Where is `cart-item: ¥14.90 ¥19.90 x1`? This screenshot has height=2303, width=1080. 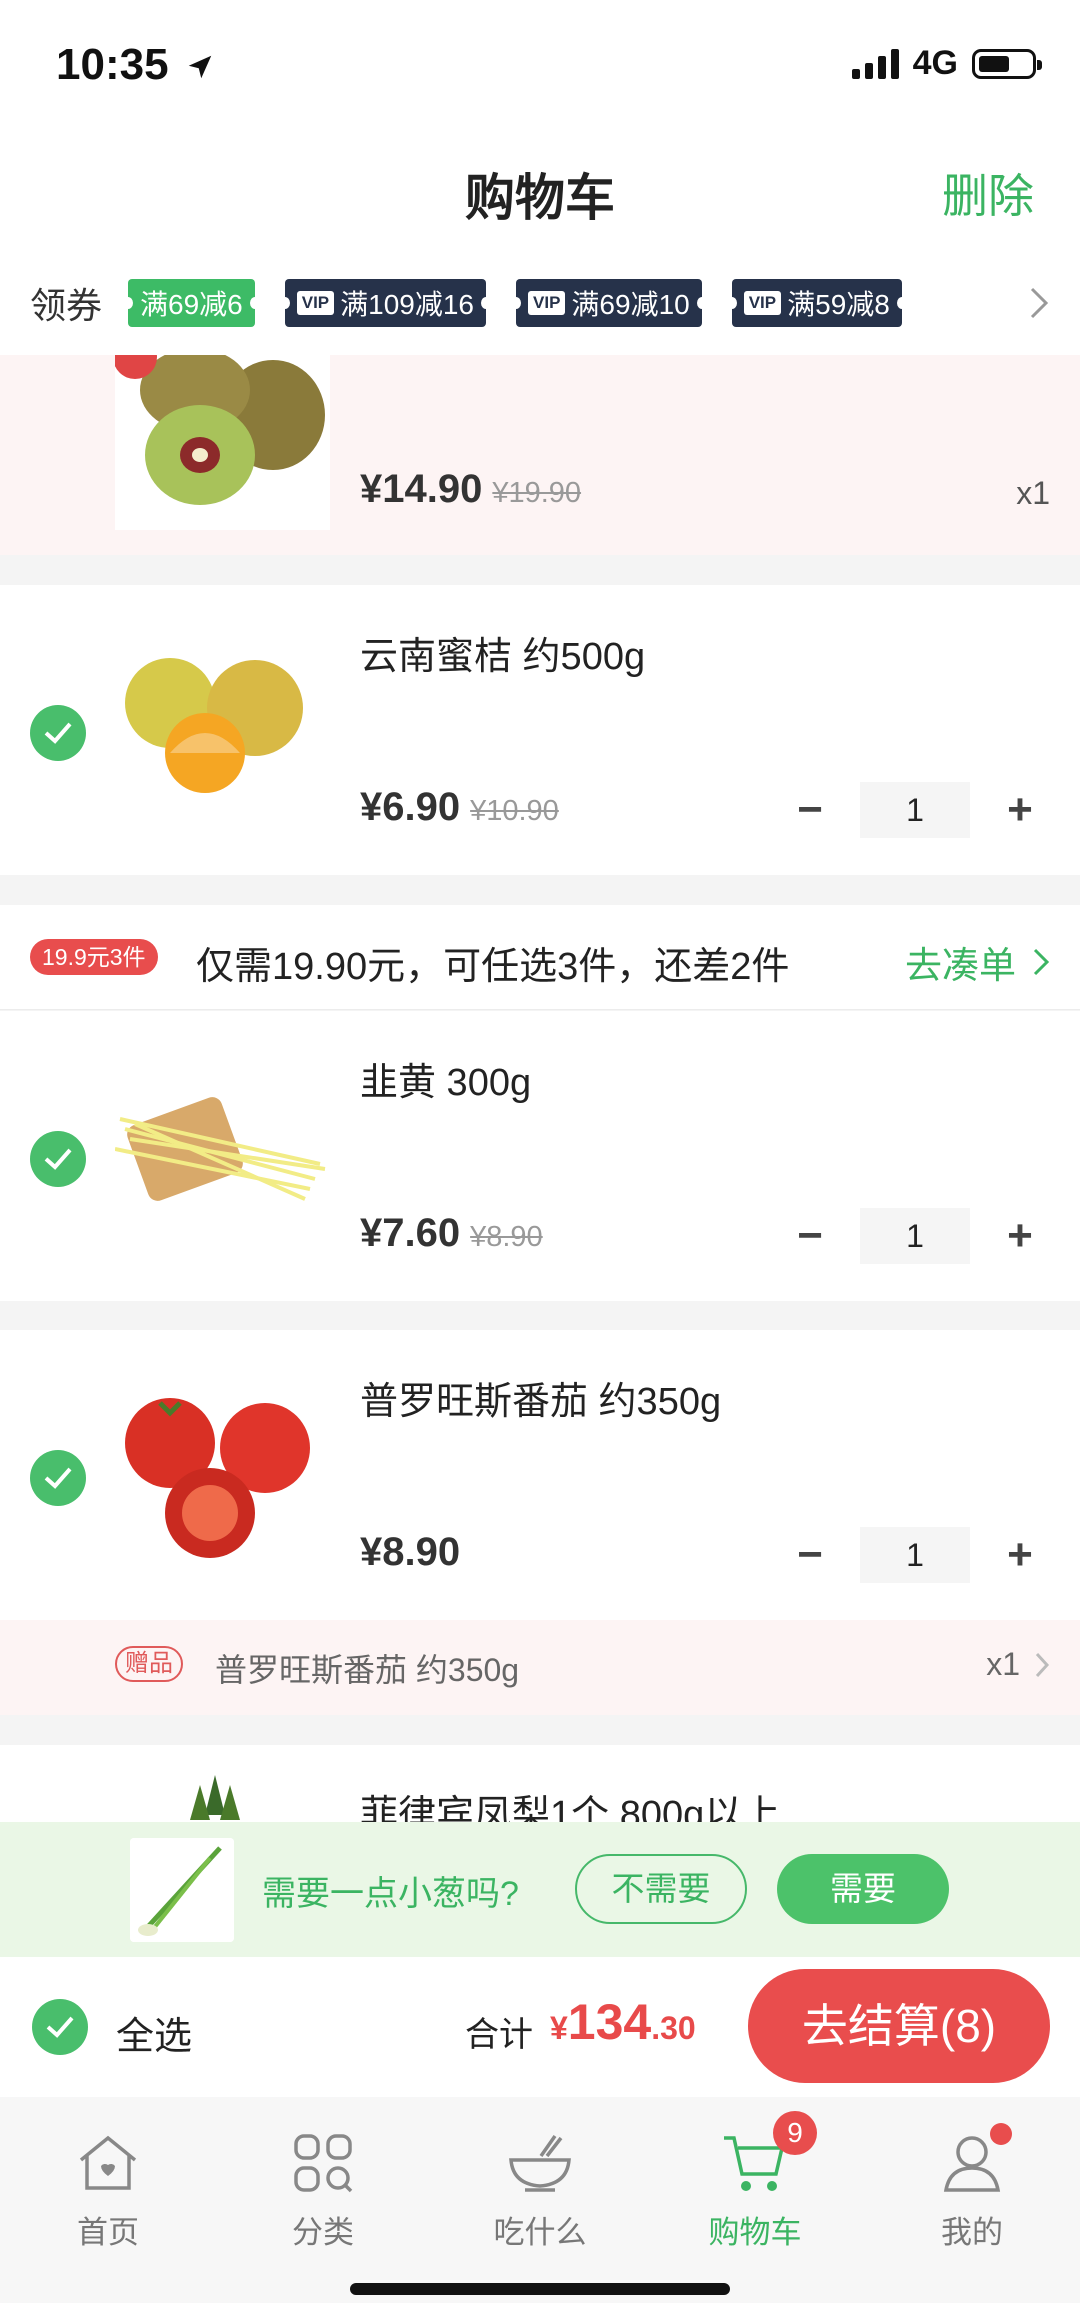
cart-item: ¥14.90 ¥19.90 x1 is located at coordinates (540, 455).